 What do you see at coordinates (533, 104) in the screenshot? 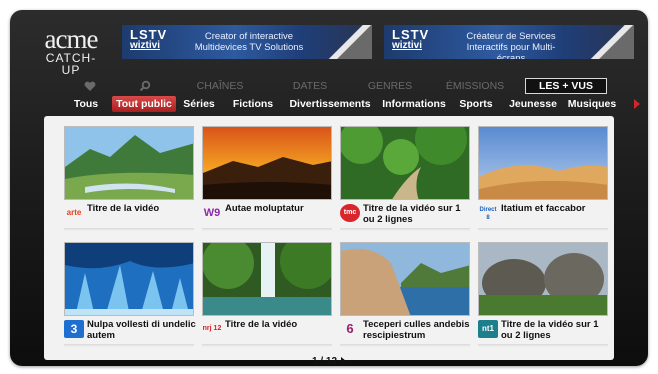
I see `category-jeunesse: Jeunesse` at bounding box center [533, 104].